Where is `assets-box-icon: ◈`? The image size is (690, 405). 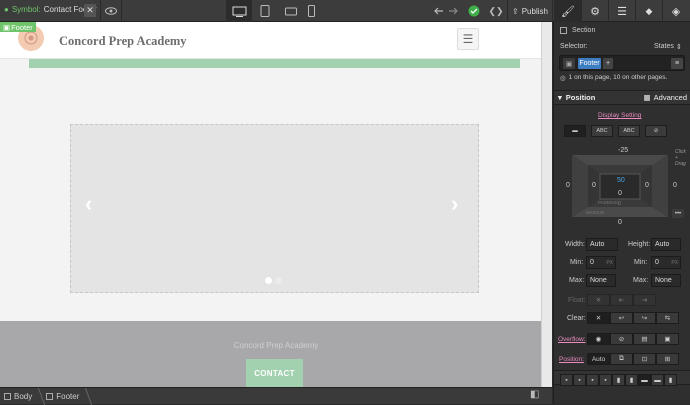 assets-box-icon: ◈ is located at coordinates (675, 11).